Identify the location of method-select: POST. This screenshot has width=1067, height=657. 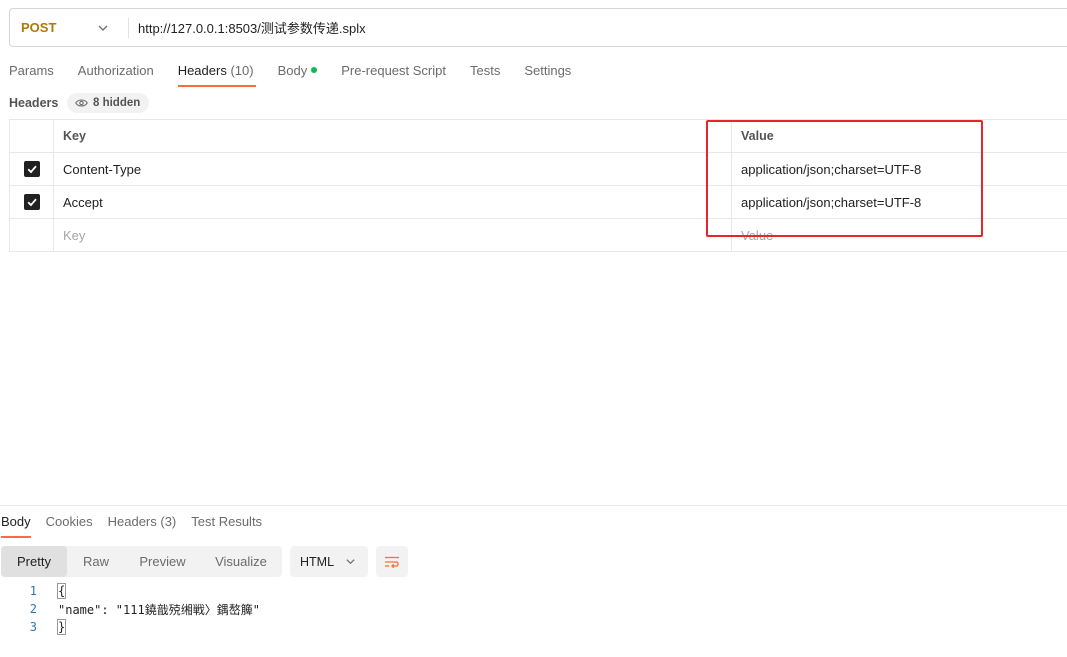
(69, 27).